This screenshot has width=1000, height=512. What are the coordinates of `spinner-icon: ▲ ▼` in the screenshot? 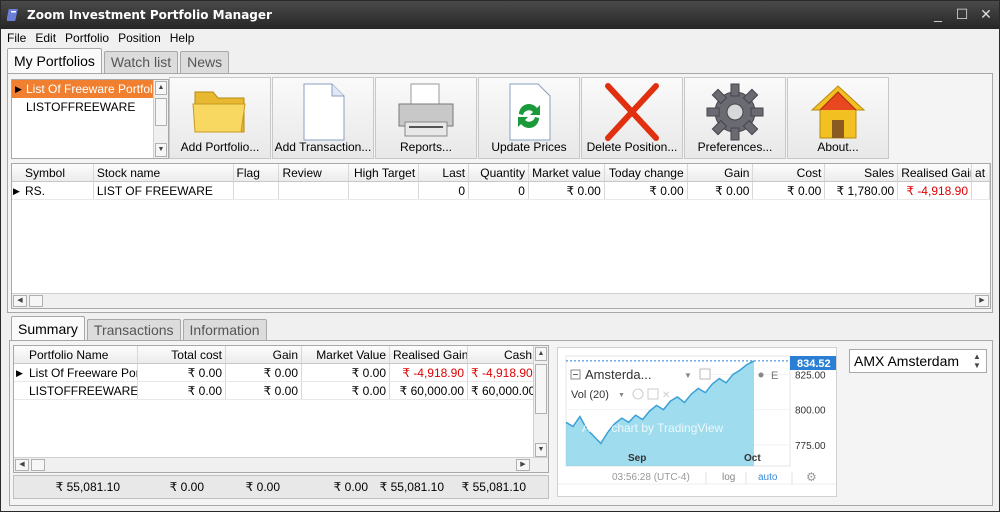 It's located at (977, 361).